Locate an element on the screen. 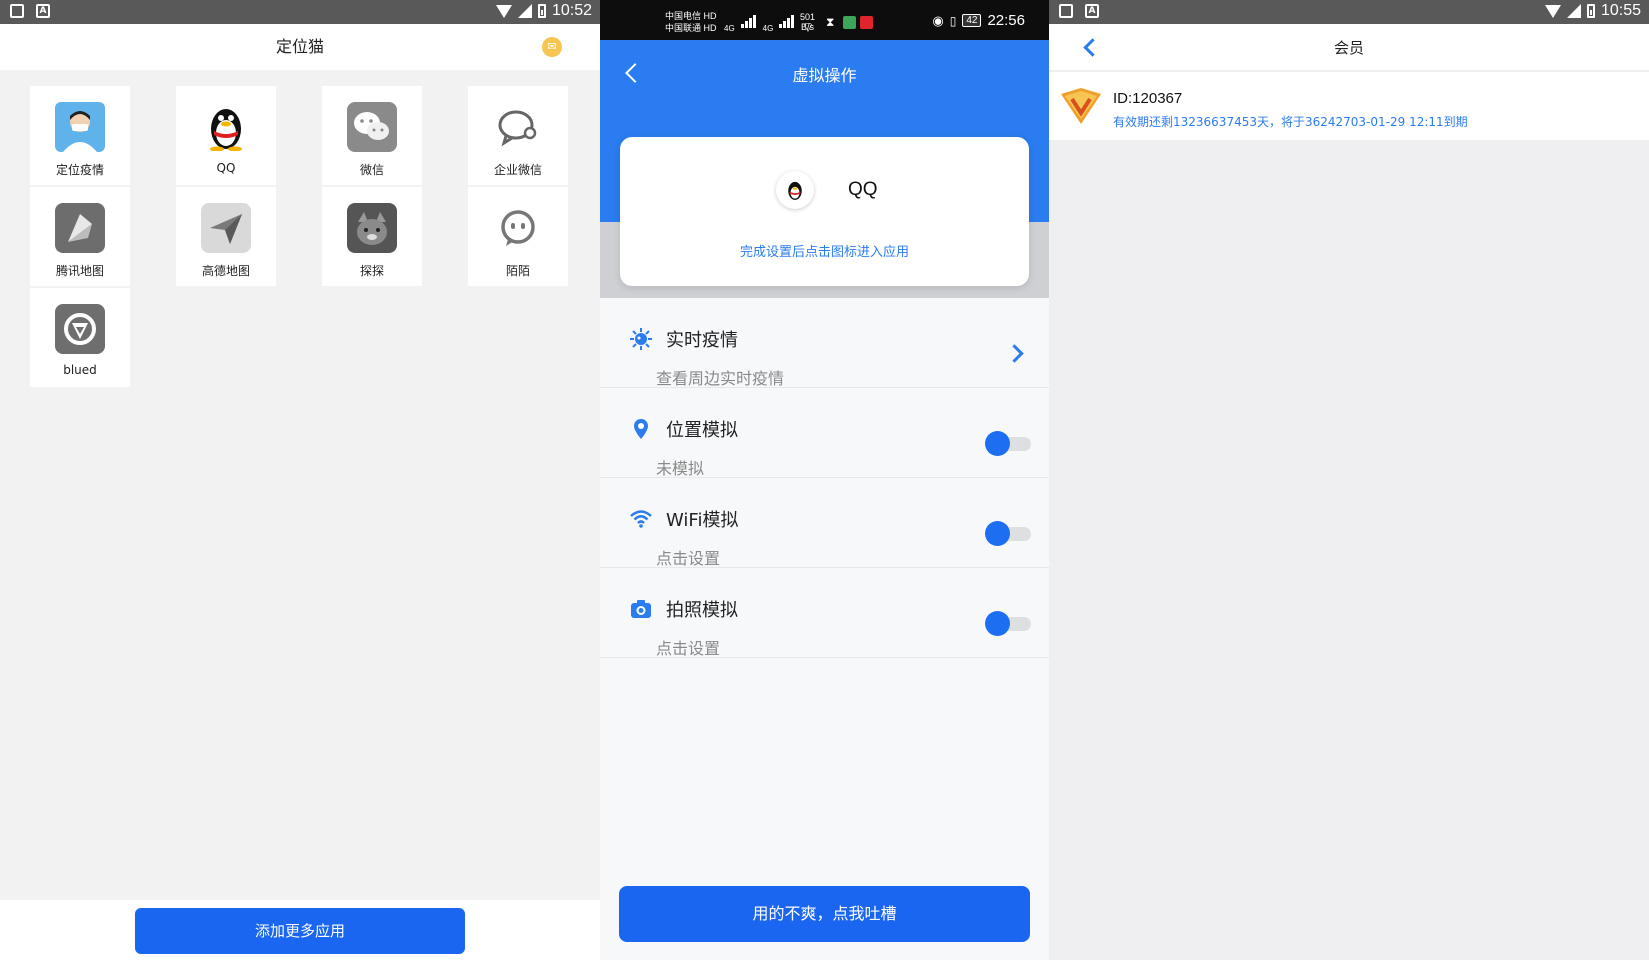 The width and height of the screenshot is (1649, 960). option-wifi-simulation: WiFi模拟 点击设置 is located at coordinates (824, 523).